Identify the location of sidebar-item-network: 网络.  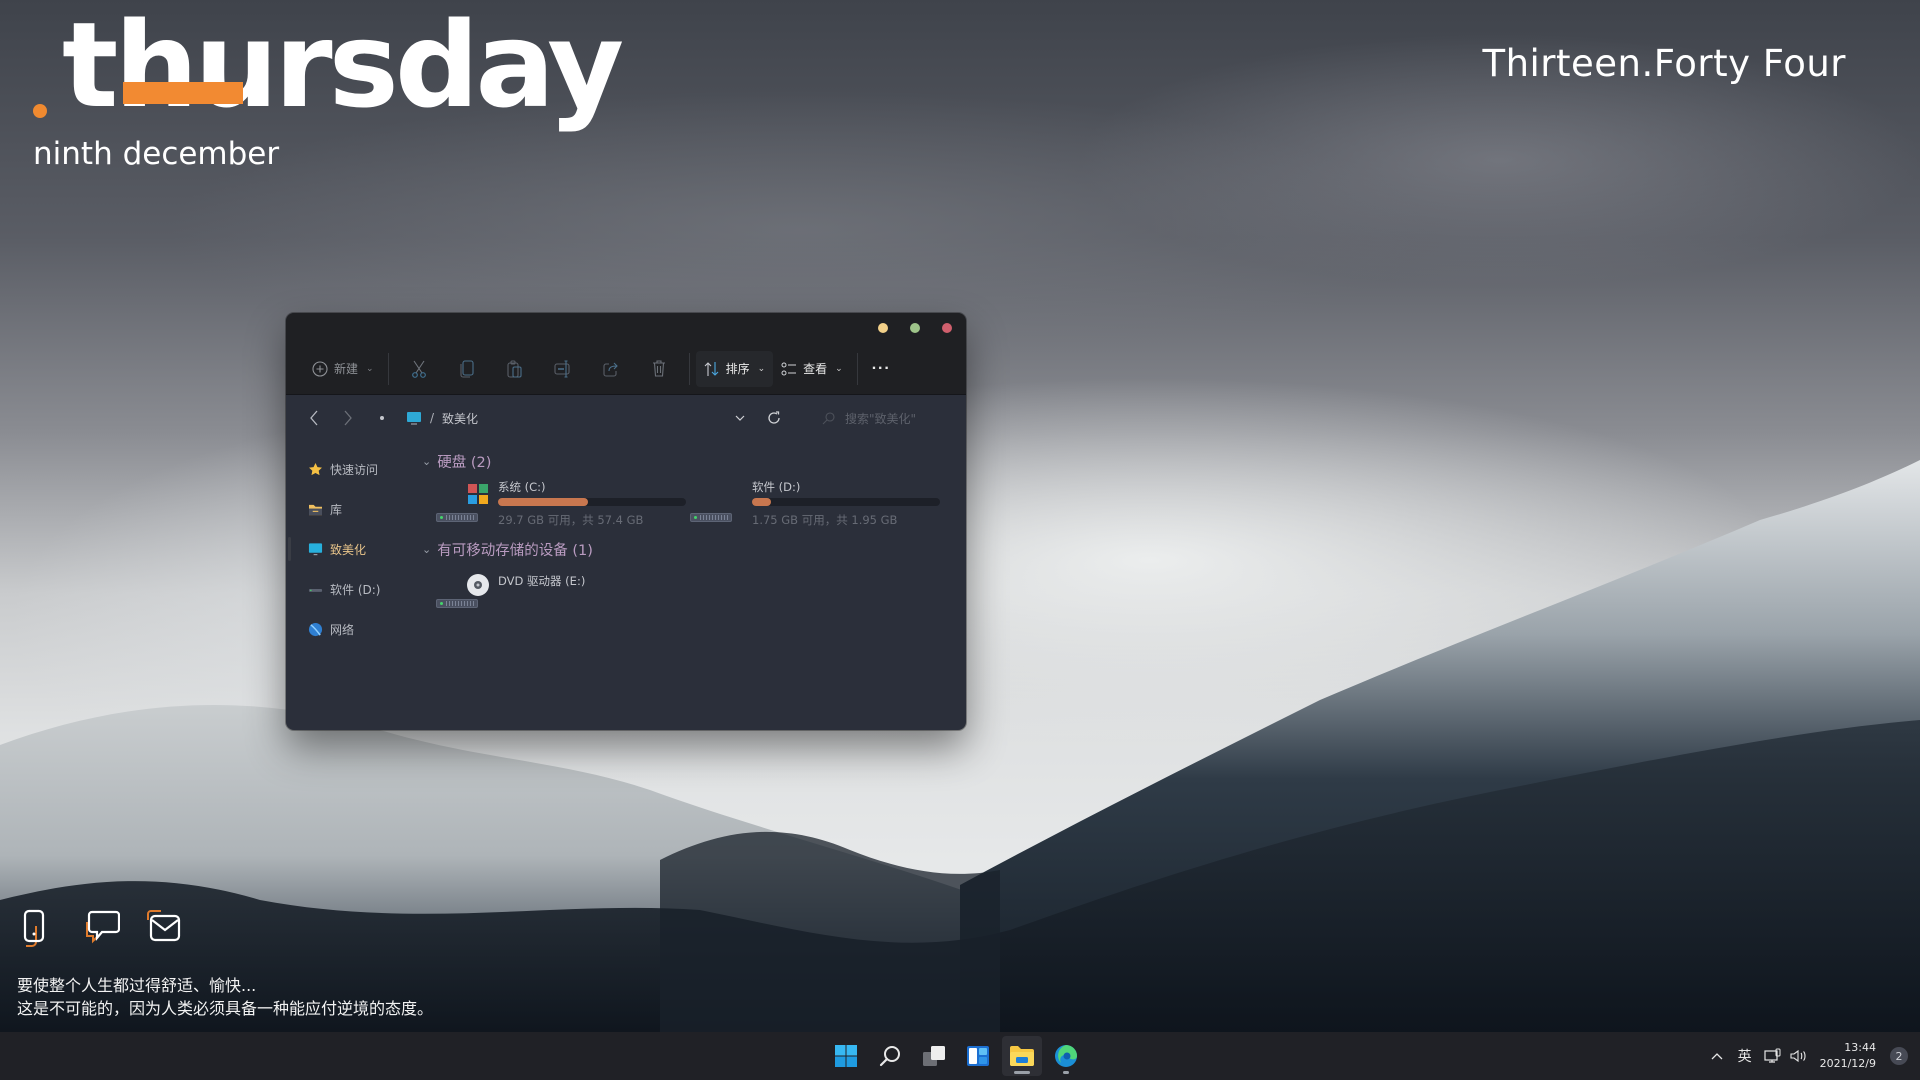
(358, 629).